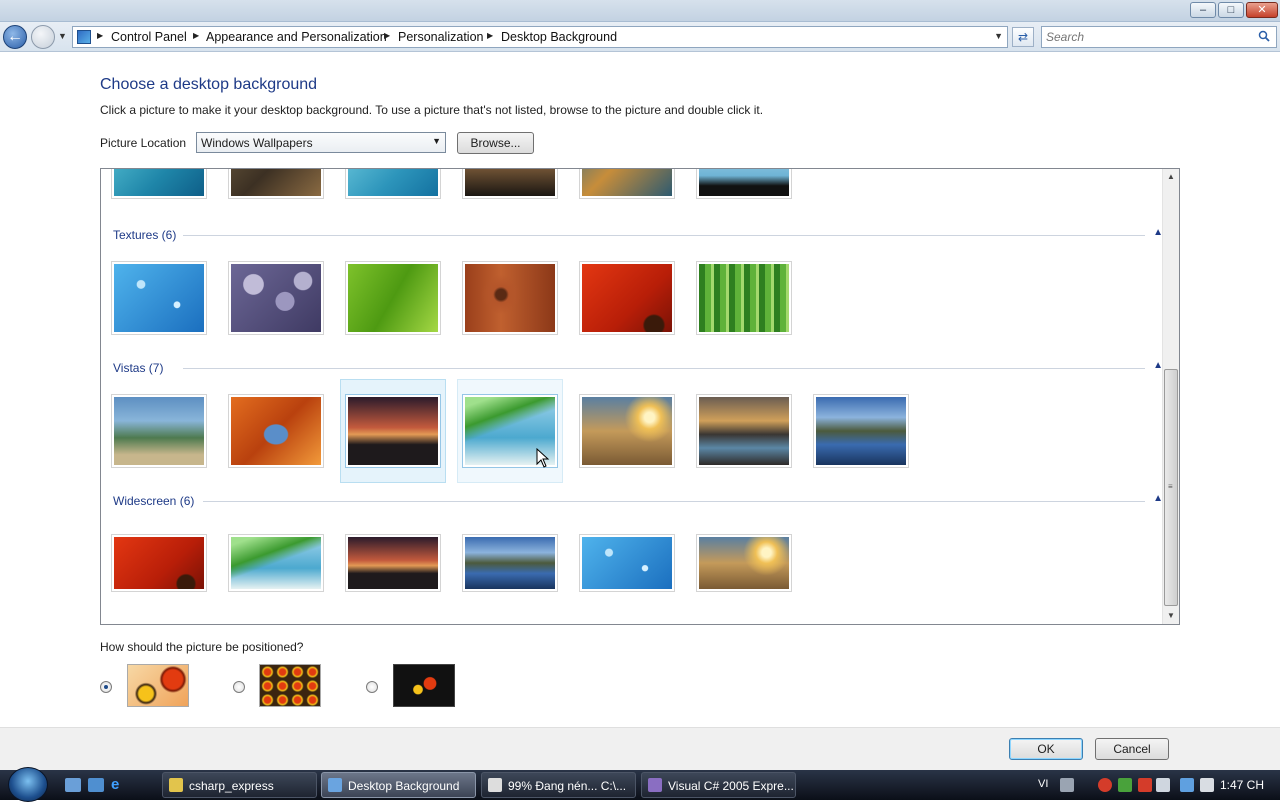 This screenshot has height=802, width=1280. What do you see at coordinates (1043, 784) in the screenshot?
I see `language-indicator: VI` at bounding box center [1043, 784].